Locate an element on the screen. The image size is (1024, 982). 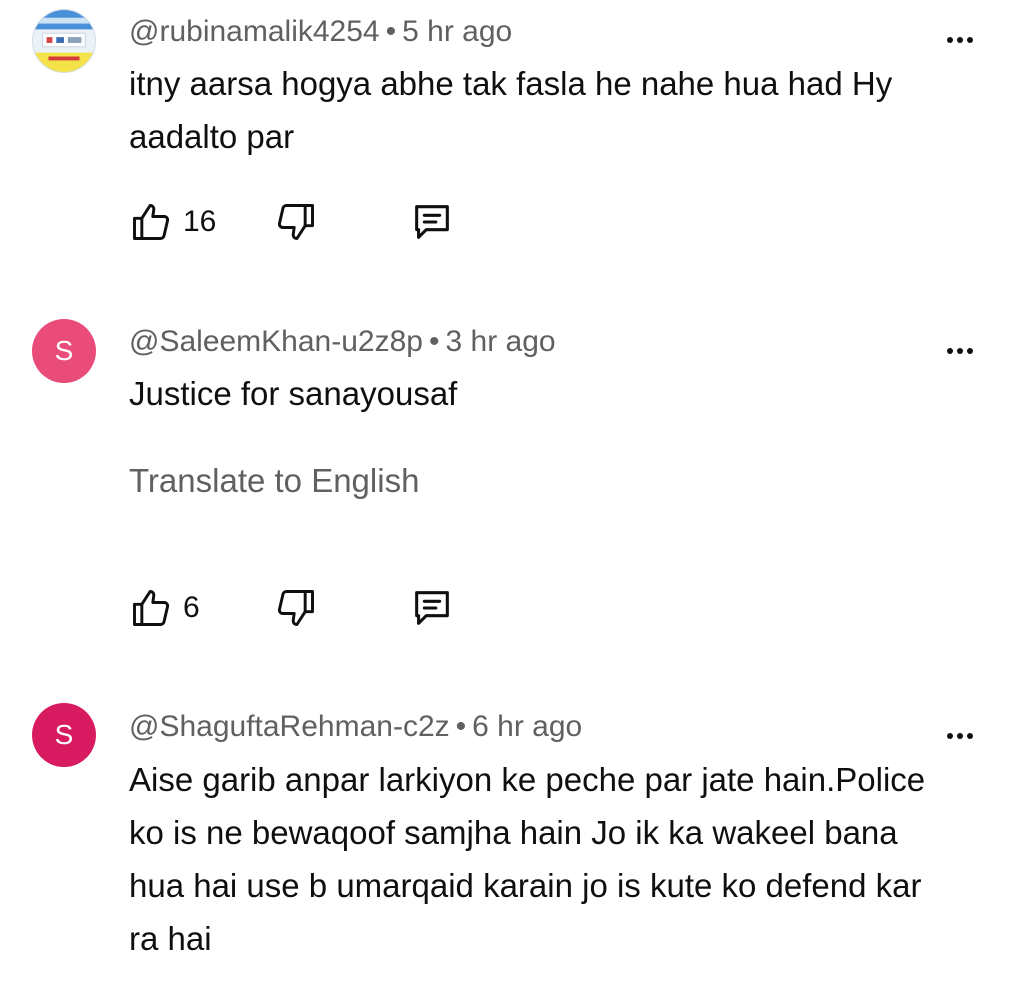
like-button: 6 is located at coordinates (164, 608).